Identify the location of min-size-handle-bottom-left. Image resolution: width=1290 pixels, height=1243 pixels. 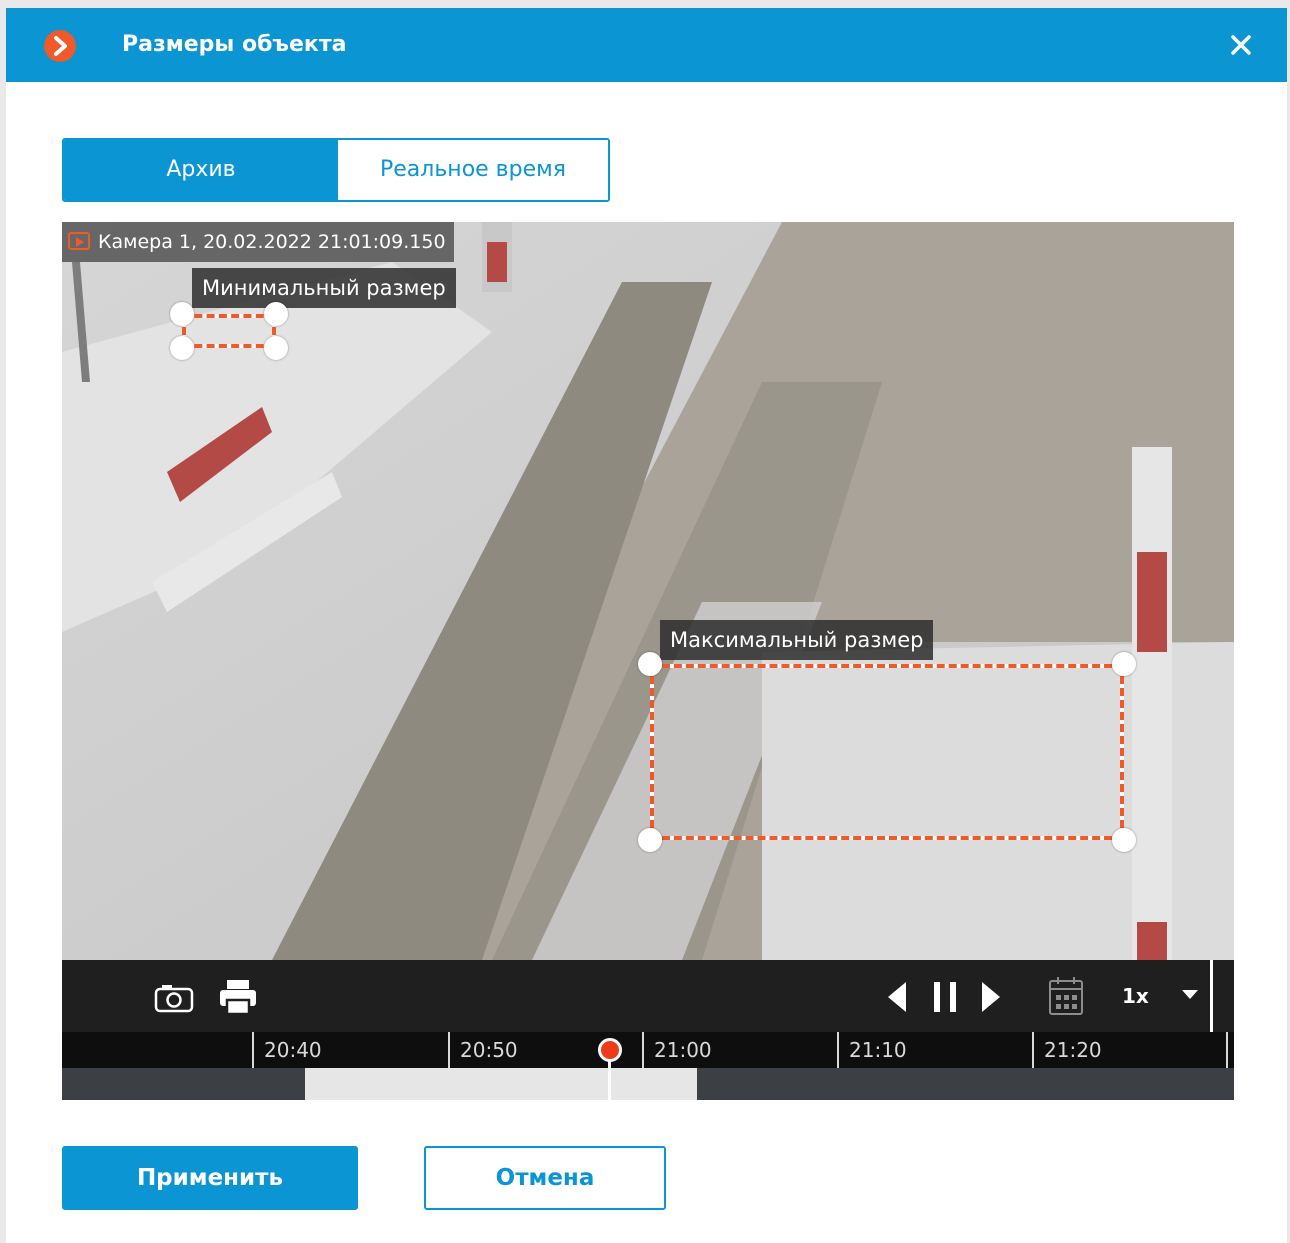
(182, 348).